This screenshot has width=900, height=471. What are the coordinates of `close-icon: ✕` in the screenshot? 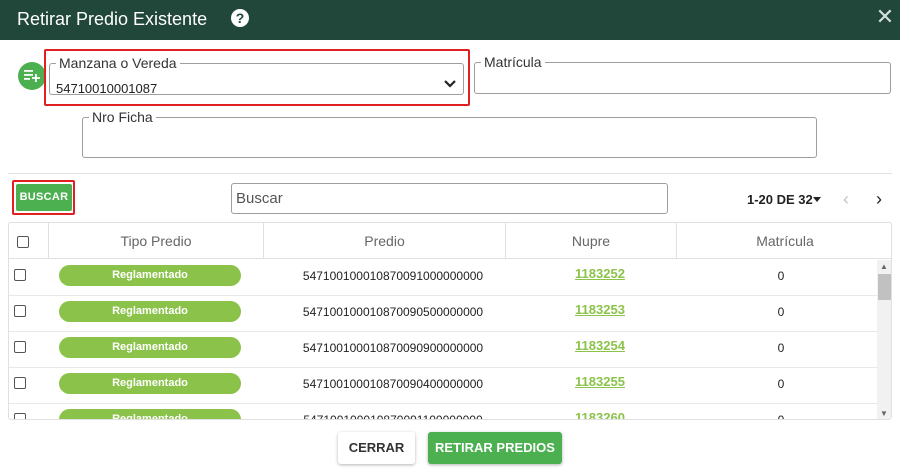 It's located at (885, 17).